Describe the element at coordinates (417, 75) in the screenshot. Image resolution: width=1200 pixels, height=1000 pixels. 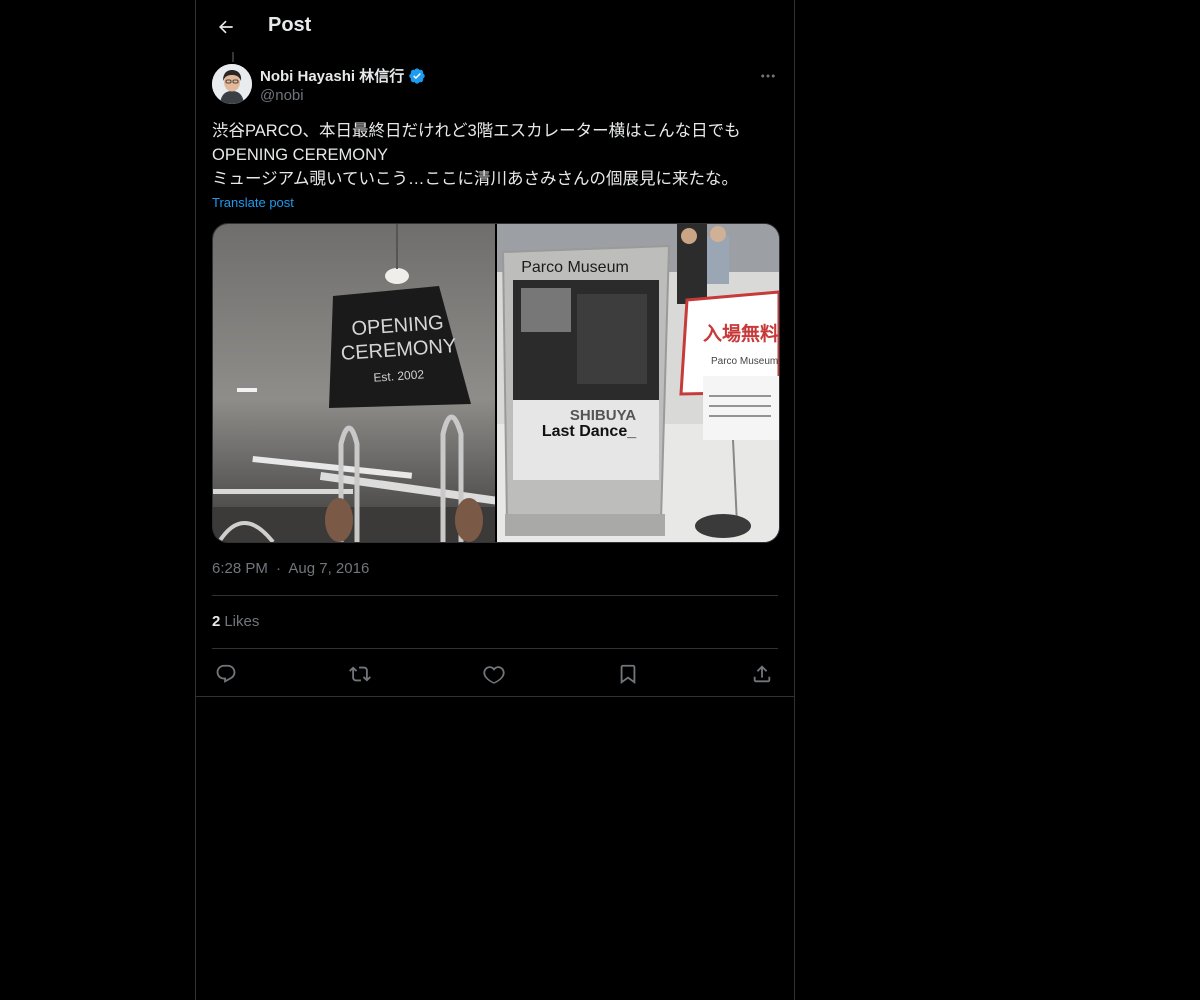
I see `verified-badge-icon` at that location.